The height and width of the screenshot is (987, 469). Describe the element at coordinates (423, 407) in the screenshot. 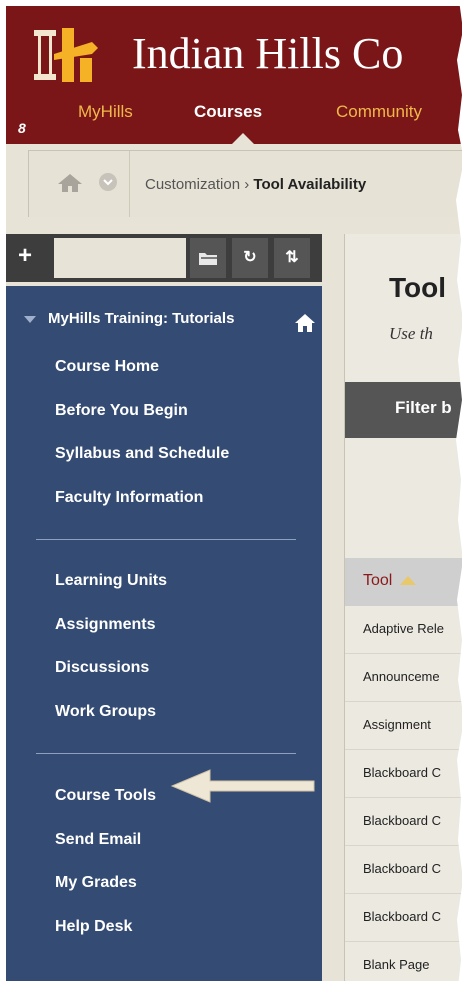

I see `filter-label: Filter b` at that location.